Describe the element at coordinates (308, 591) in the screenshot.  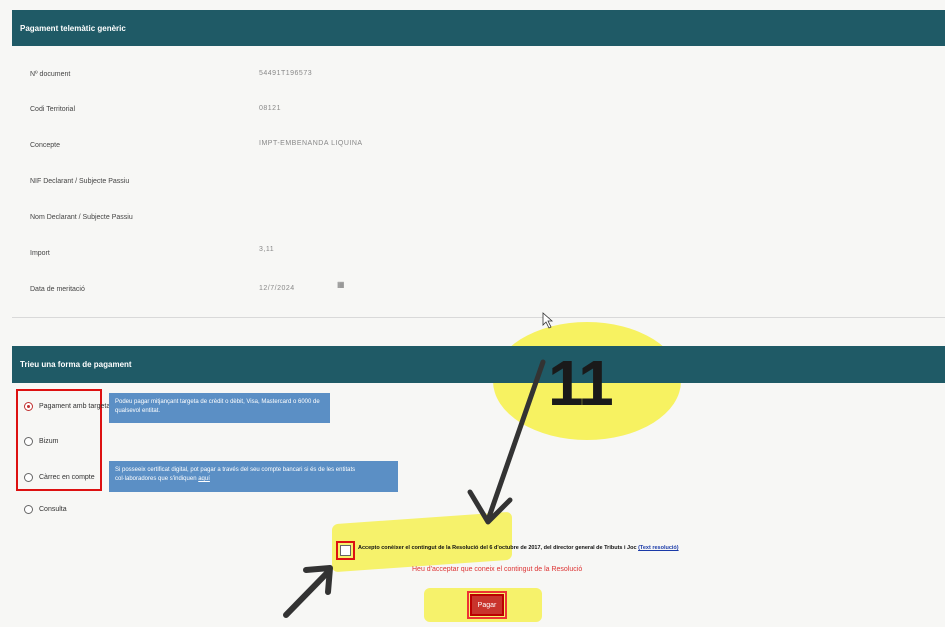
I see `arrow-to-checkbox-icon` at that location.